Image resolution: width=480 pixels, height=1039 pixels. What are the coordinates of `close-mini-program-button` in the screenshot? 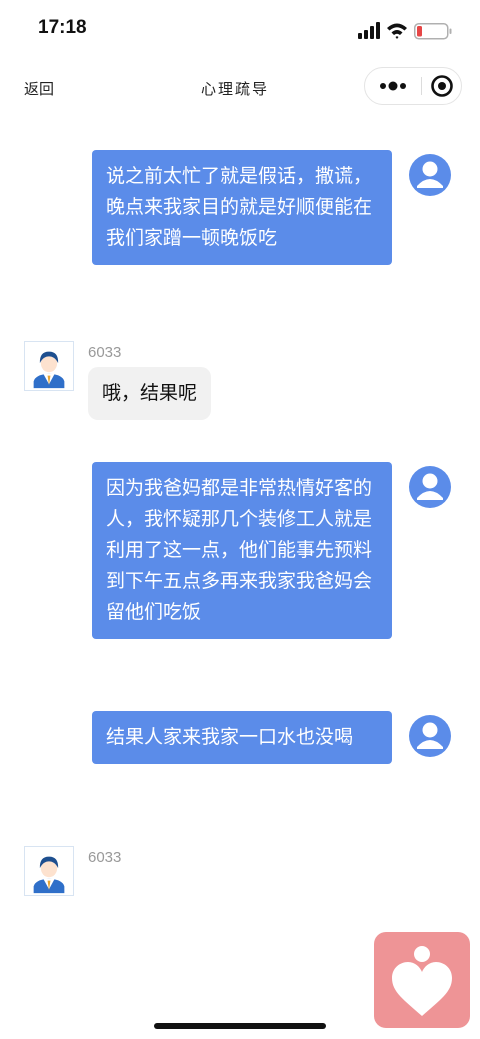 It's located at (442, 86).